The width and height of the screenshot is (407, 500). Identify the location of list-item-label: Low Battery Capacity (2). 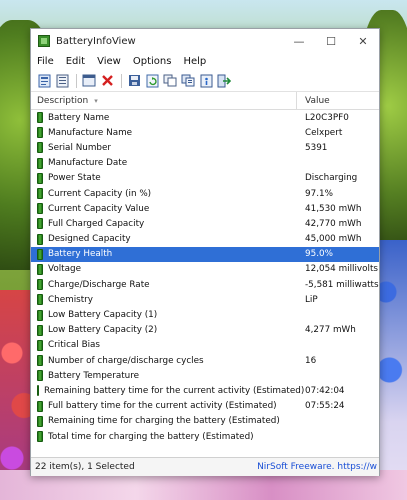
(103, 330).